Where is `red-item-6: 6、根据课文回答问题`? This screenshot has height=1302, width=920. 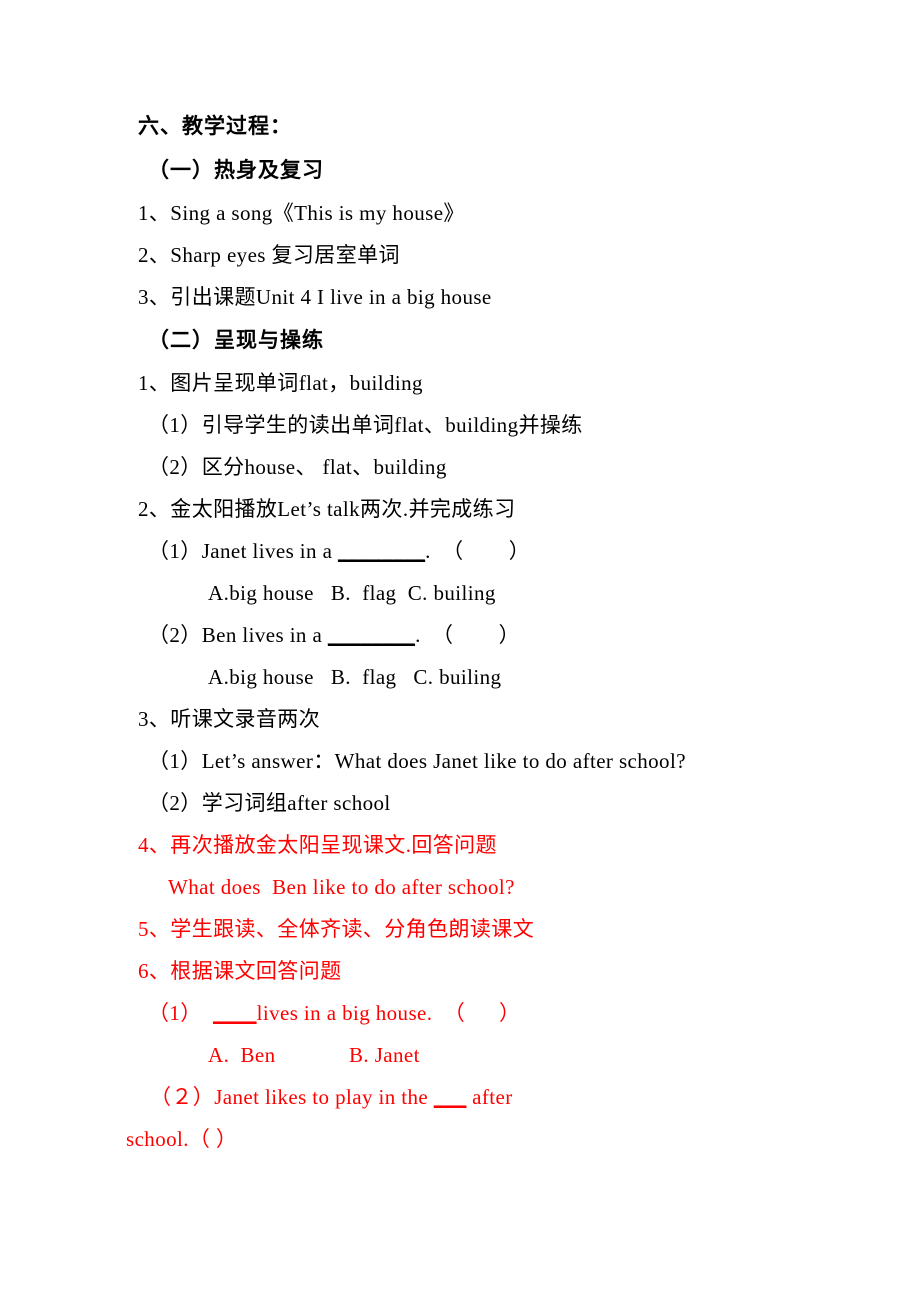 red-item-6: 6、根据课文回答问题 is located at coordinates (240, 971).